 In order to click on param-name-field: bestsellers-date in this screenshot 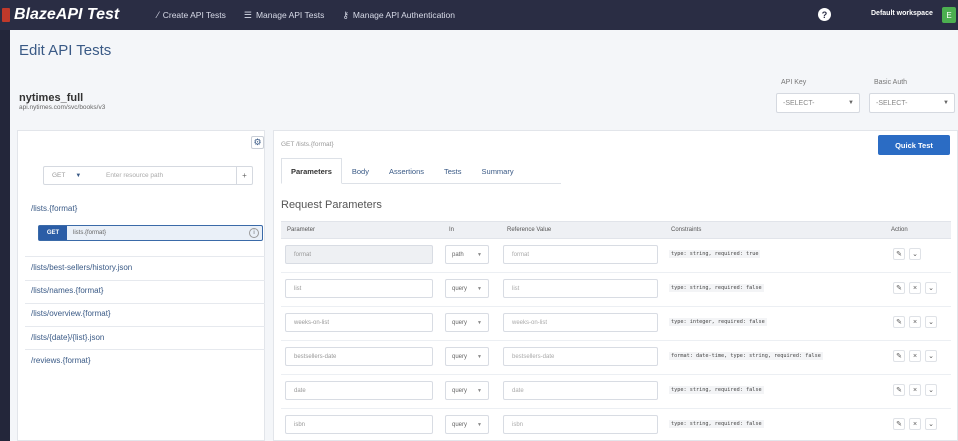, I will do `click(359, 356)`.